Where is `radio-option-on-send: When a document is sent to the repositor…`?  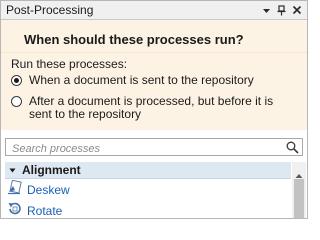 radio-option-on-send: When a document is sent to the repositor… is located at coordinates (154, 80).